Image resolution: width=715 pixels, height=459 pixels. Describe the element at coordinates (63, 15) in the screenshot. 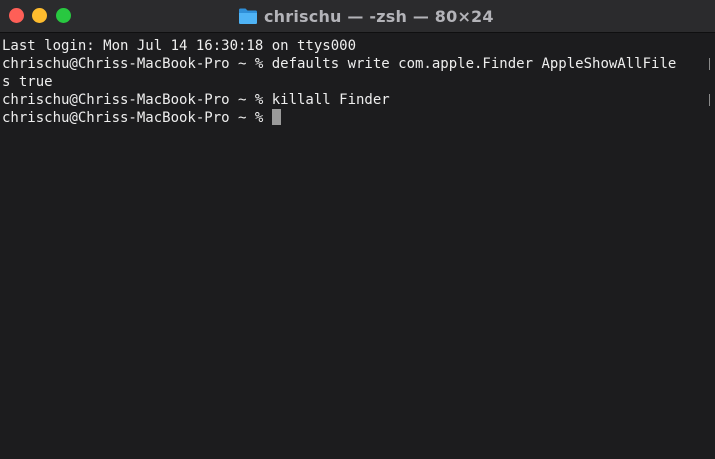

I see `zoom-button` at that location.